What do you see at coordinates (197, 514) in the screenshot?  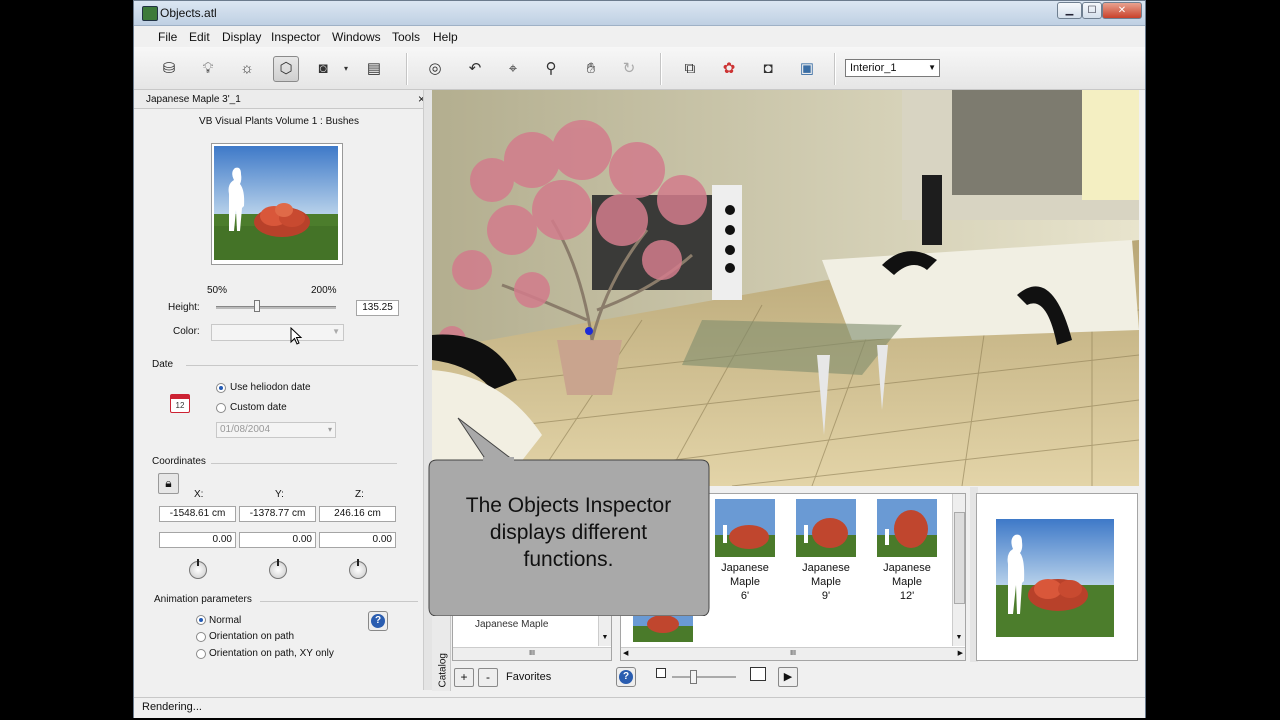 I see `x-coordinate-field: -1548.61 cm` at bounding box center [197, 514].